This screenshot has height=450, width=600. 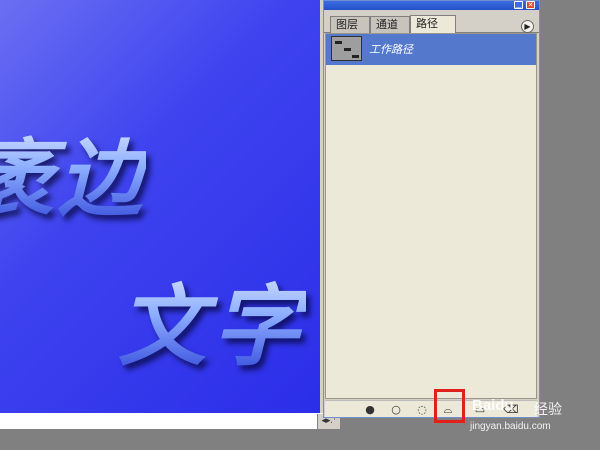 What do you see at coordinates (390, 24) in the screenshot?
I see `tab-channels: 通道` at bounding box center [390, 24].